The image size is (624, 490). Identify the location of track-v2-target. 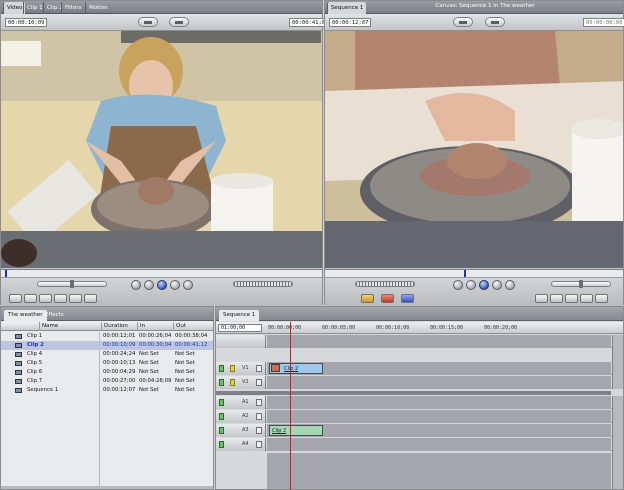
(232, 382).